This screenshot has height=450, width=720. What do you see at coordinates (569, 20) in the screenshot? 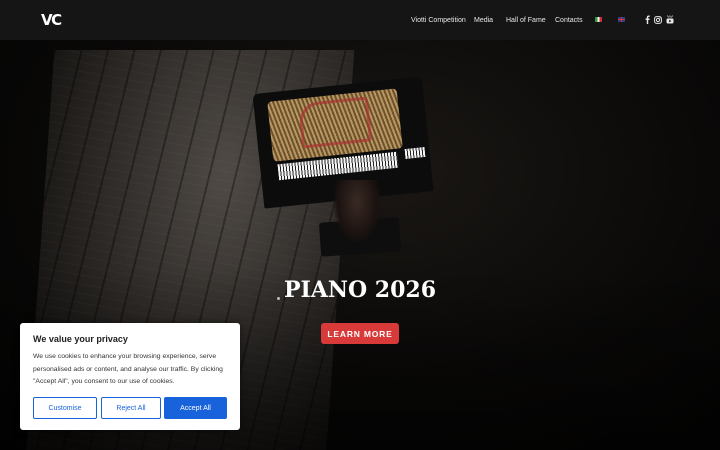
I see `nav-item-contacts: Contacts` at bounding box center [569, 20].